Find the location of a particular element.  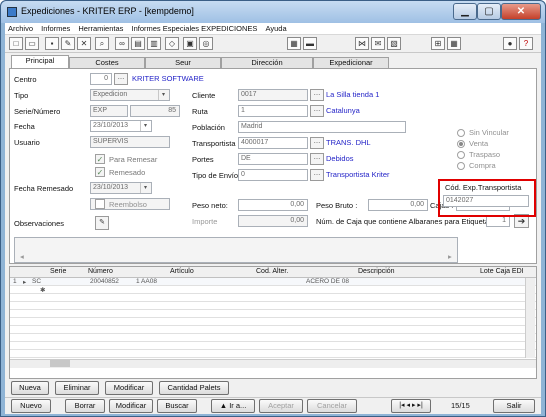

table-row-empty is located at coordinates (273, 330).